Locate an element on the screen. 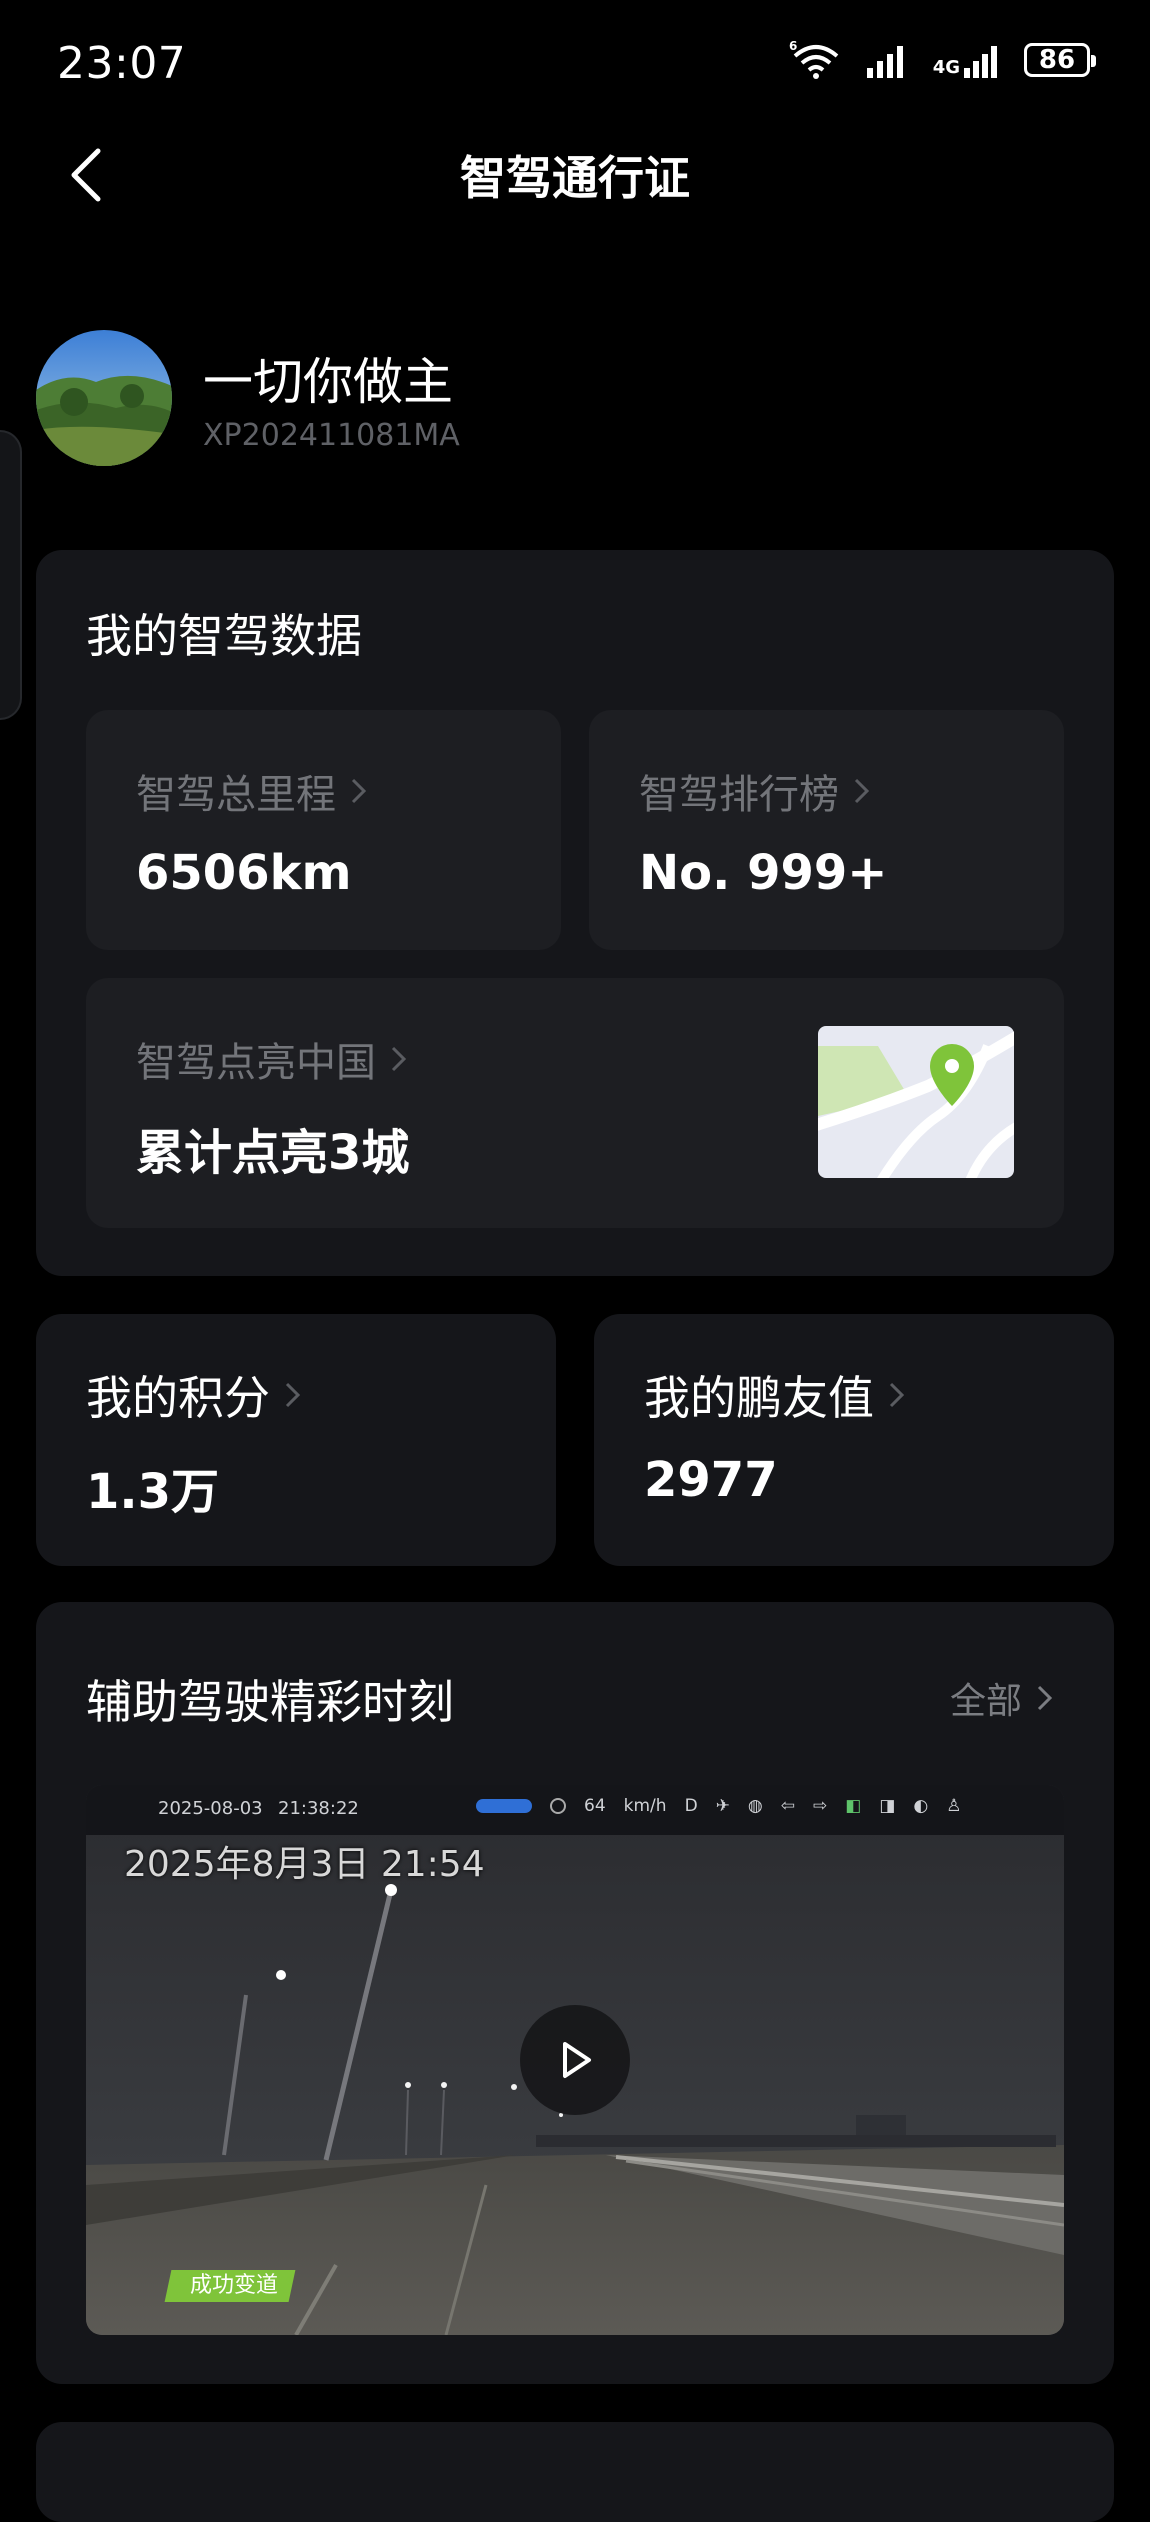 The height and width of the screenshot is (2522, 1150). hud-date: 2025-08-03 is located at coordinates (210, 1808).